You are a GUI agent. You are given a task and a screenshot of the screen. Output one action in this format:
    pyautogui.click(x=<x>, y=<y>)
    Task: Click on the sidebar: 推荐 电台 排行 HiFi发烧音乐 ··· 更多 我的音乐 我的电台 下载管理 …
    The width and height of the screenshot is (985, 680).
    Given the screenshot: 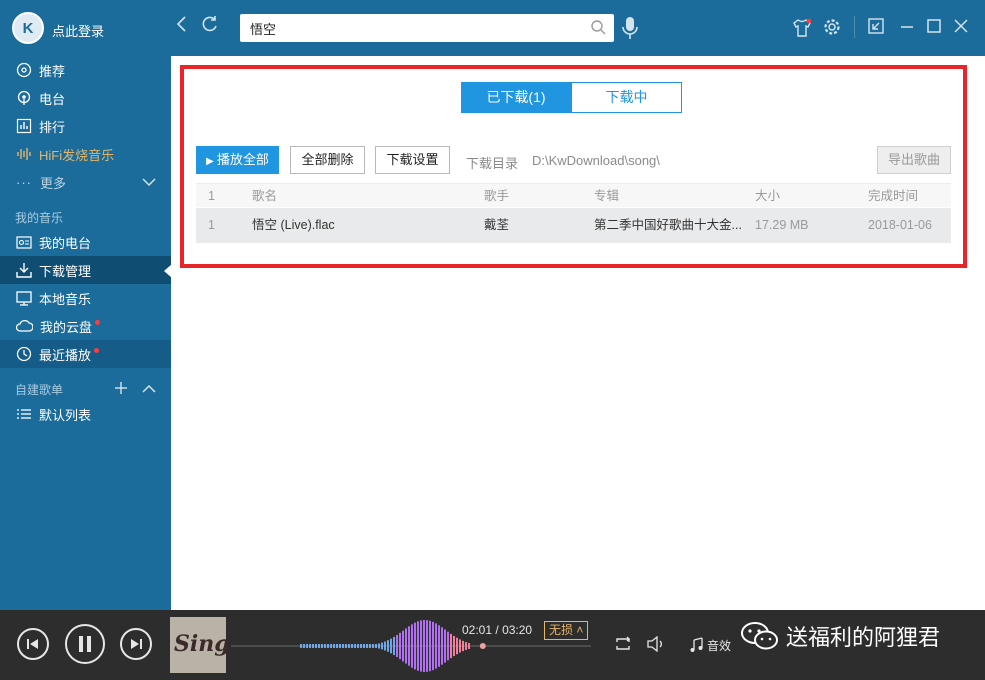 What is the action you would take?
    pyautogui.click(x=85, y=333)
    